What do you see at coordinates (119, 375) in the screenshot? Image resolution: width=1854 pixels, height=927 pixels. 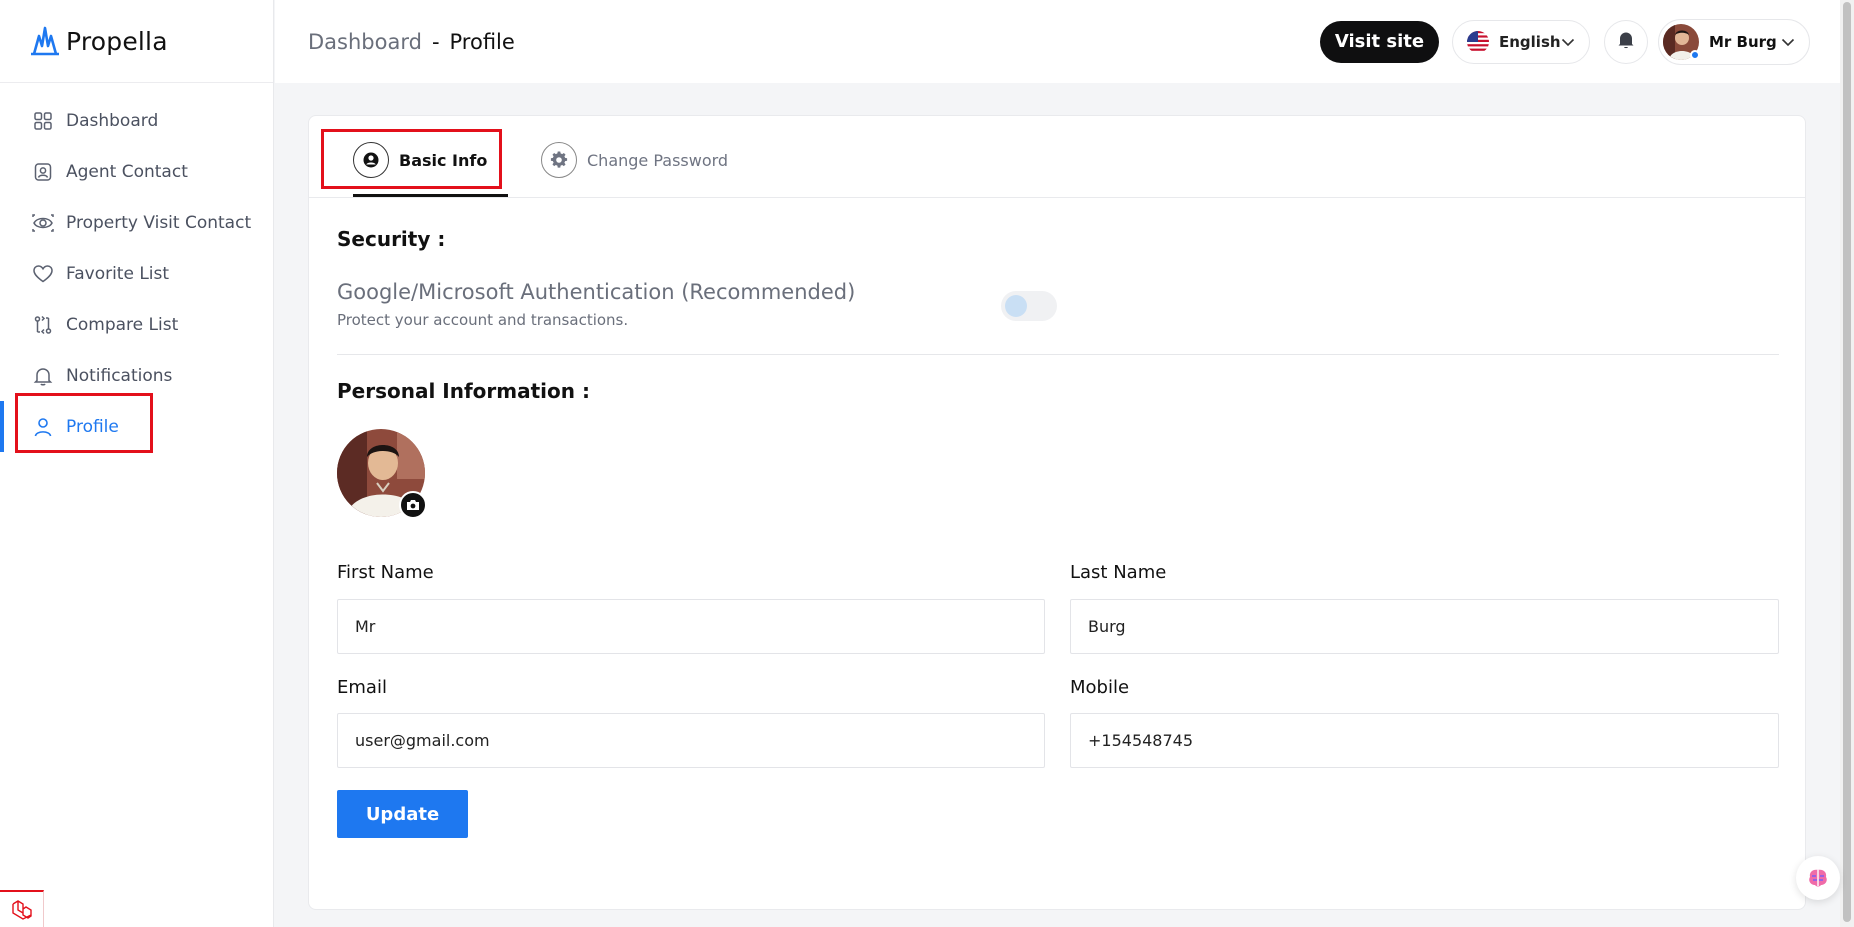 I see `sidebar-item-label: Notifications` at bounding box center [119, 375].